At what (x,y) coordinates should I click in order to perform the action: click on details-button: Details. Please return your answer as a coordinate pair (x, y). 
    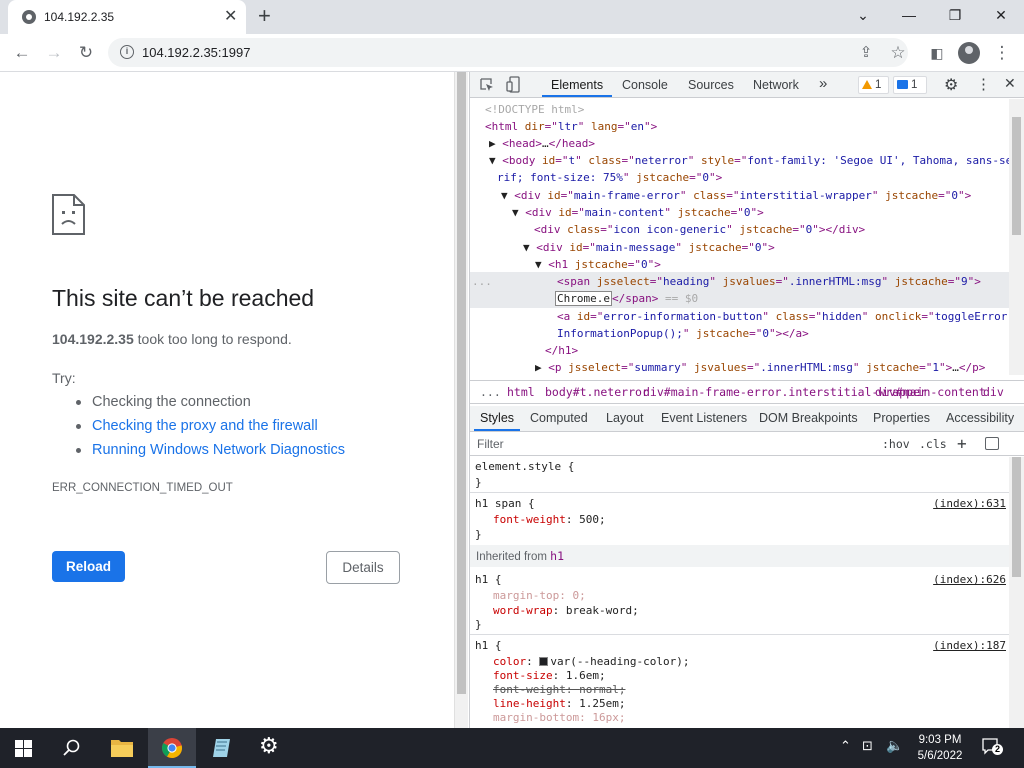
    Looking at the image, I should click on (363, 567).